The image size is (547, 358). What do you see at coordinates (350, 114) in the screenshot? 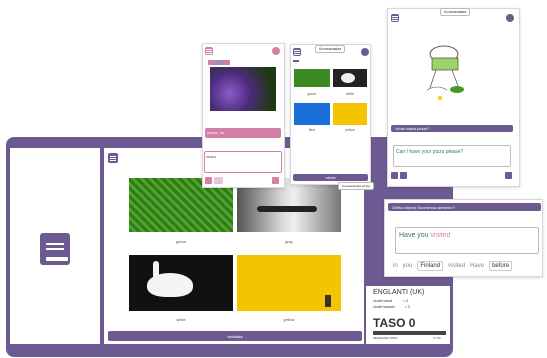
I see `grid-tile-yellow` at bounding box center [350, 114].